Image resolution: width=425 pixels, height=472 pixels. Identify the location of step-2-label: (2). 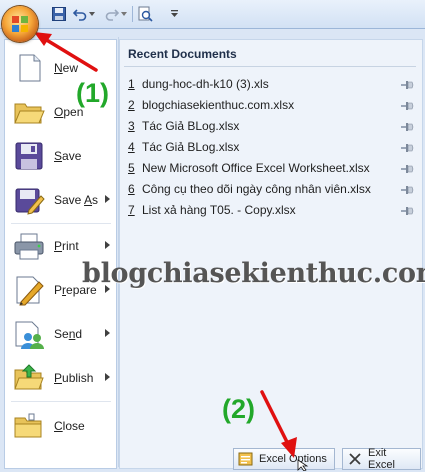
(238, 409).